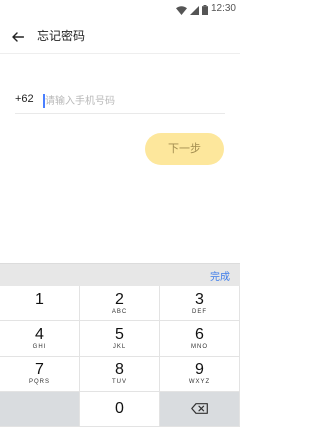  I want to click on key-letters: ABC, so click(119, 311).